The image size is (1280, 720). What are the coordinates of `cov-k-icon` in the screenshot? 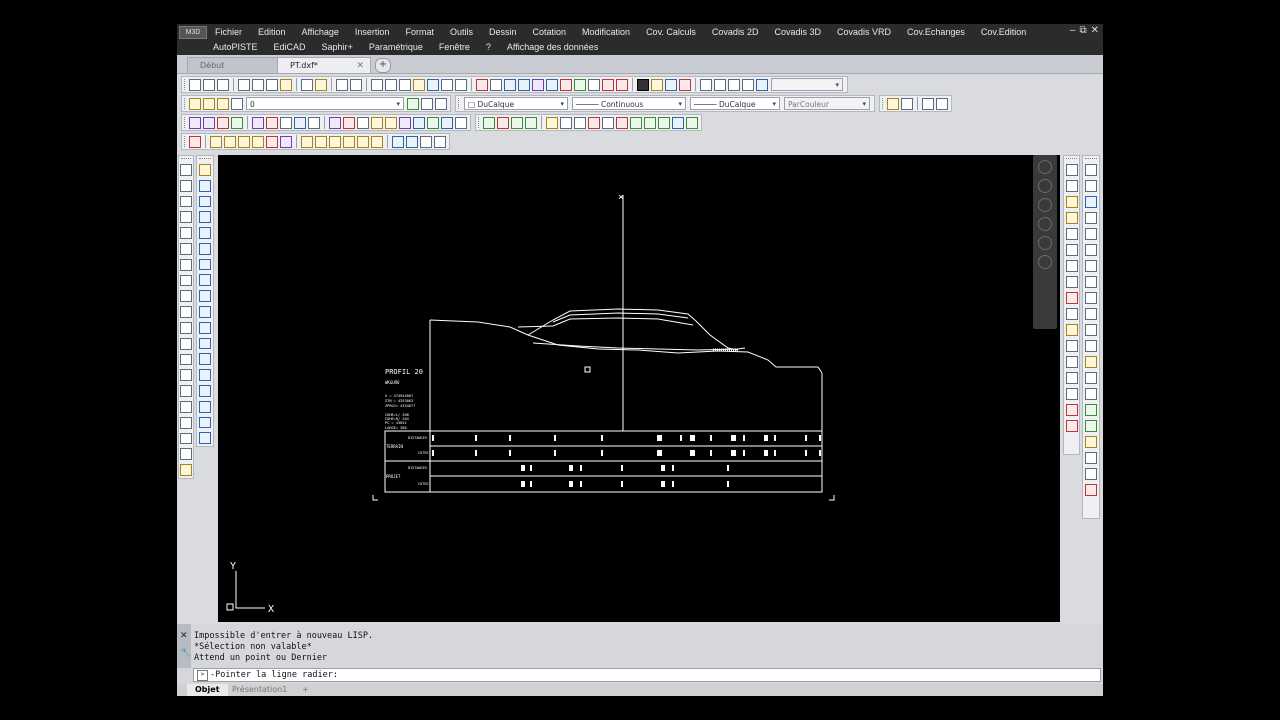 It's located at (349, 122).